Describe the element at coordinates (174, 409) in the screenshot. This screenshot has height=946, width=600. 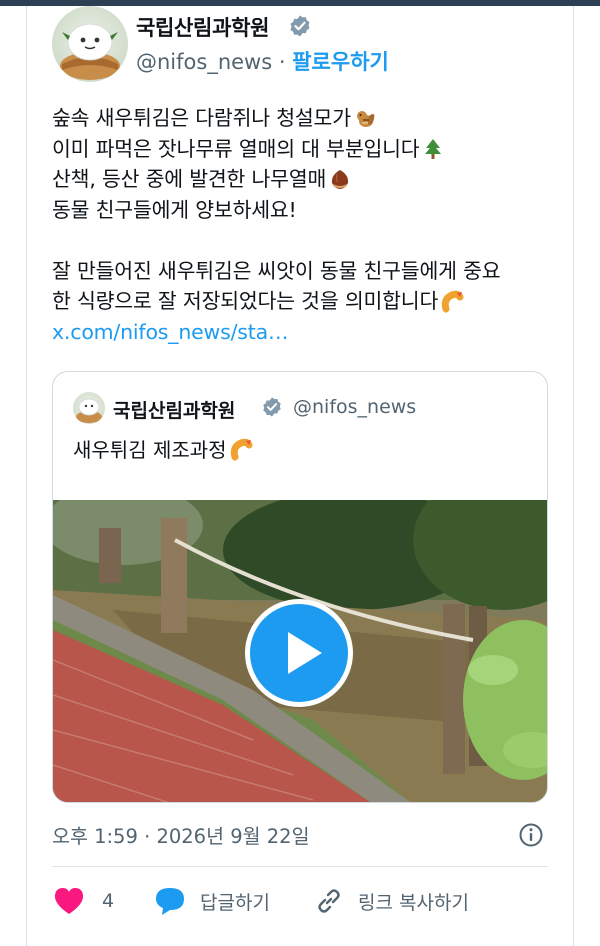
I see `quoted-author-name: 국립산림과학원` at that location.